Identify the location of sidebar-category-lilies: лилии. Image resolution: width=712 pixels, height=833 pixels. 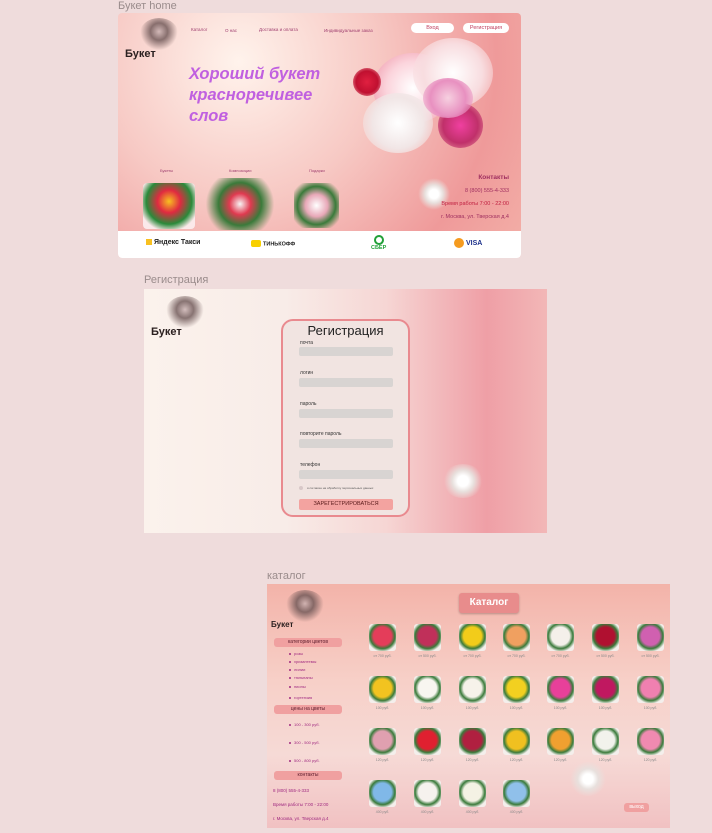
(297, 669).